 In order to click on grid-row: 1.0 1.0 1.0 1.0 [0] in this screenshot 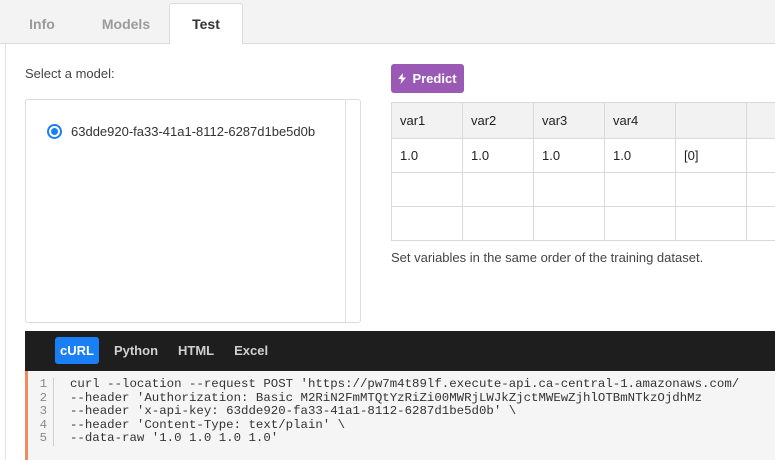, I will do `click(583, 155)`.